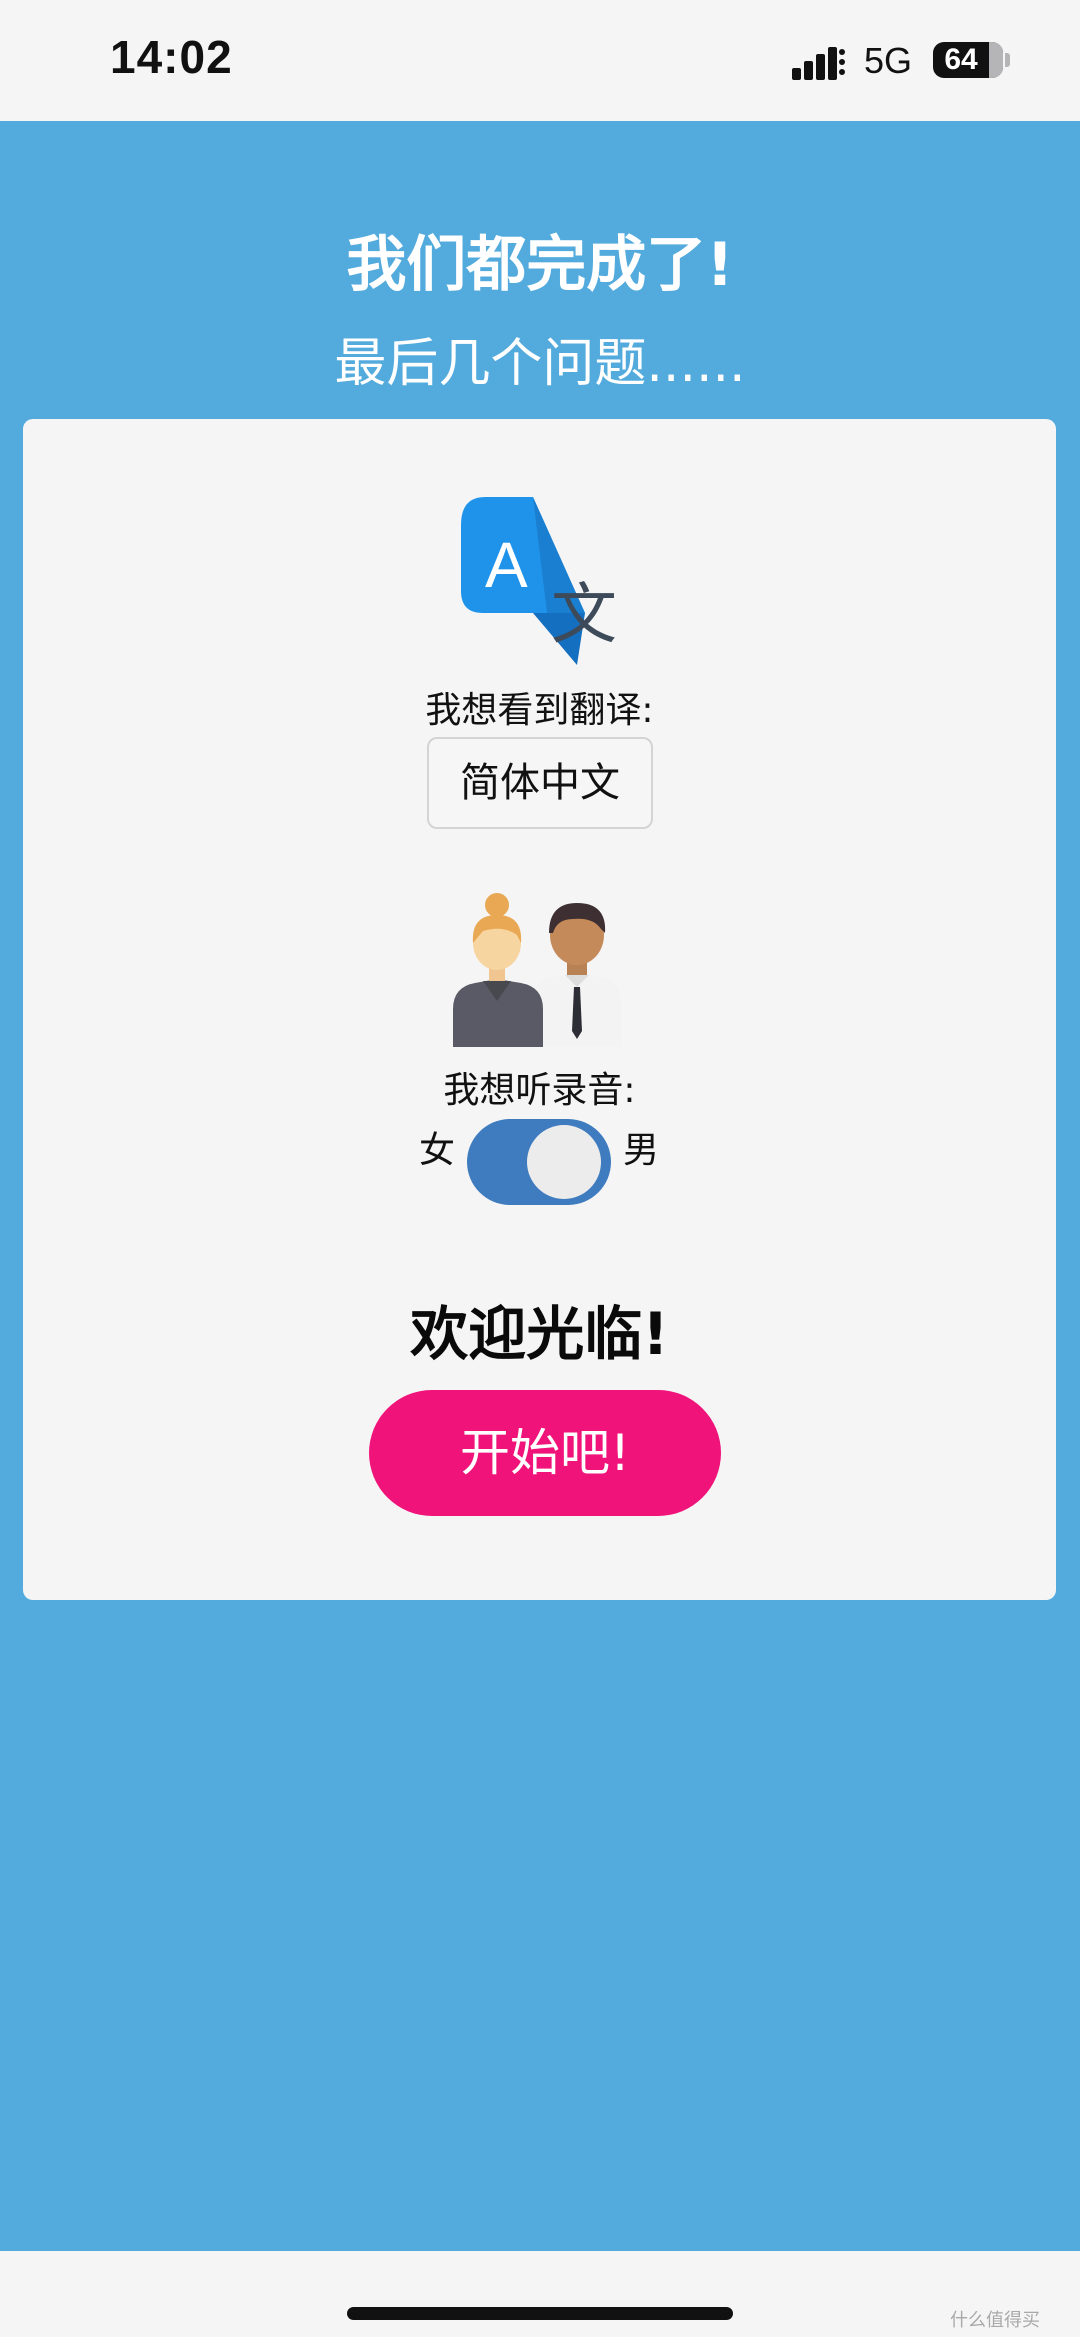 The width and height of the screenshot is (1080, 2337). Describe the element at coordinates (995, 2320) in the screenshot. I see `watermark: 什么值得买` at that location.